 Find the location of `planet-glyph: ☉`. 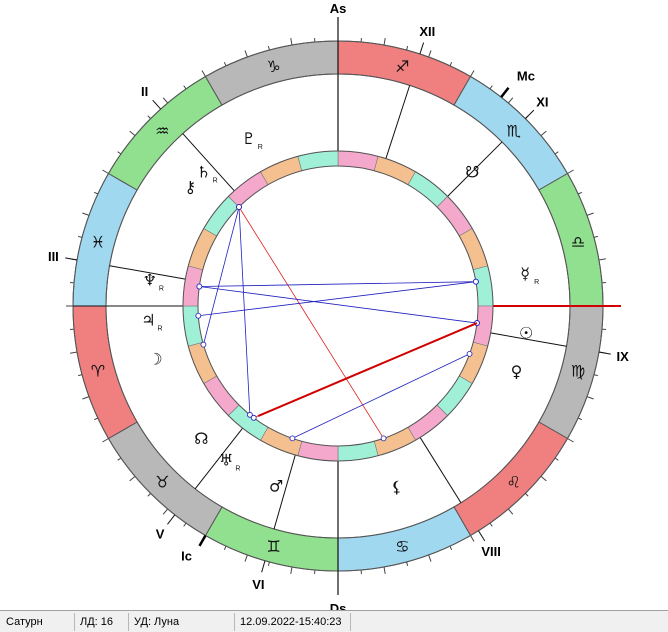

planet-glyph: ☉ is located at coordinates (526, 332).